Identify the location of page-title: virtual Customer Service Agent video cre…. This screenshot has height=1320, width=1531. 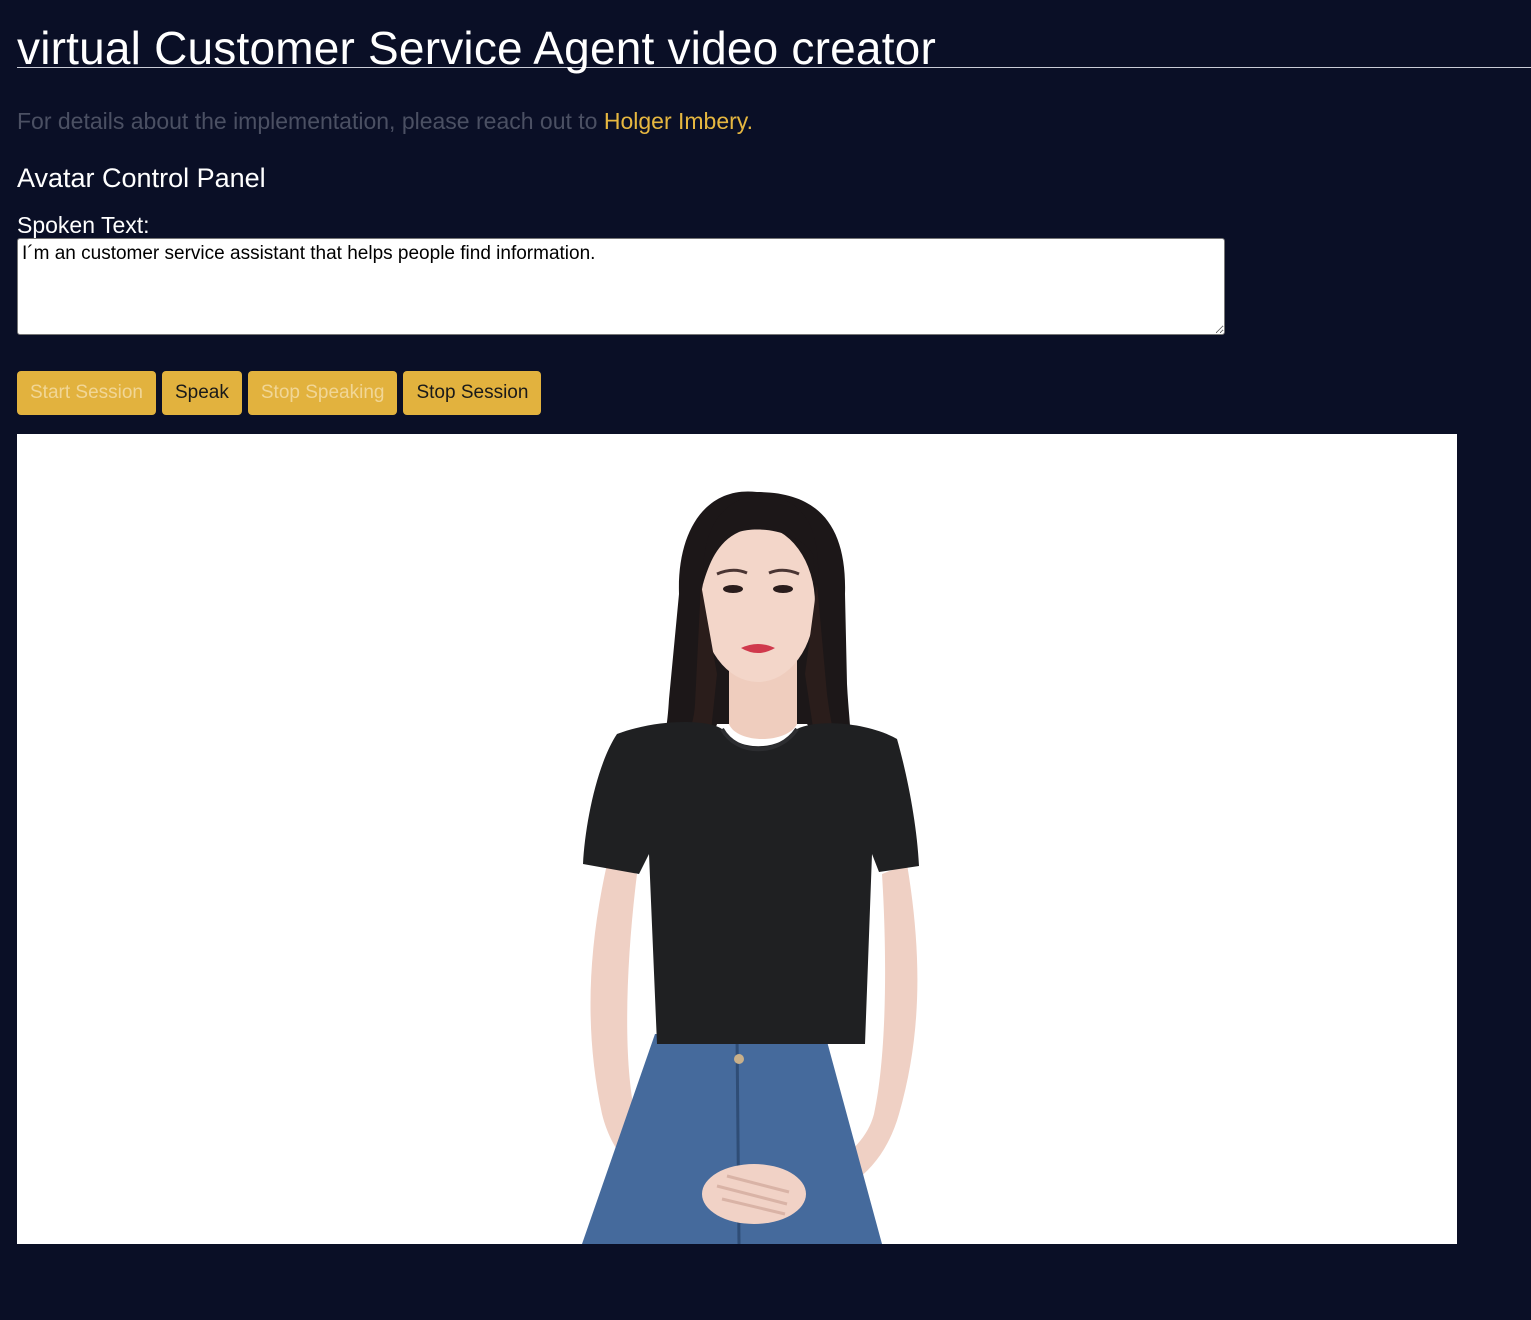
(476, 48).